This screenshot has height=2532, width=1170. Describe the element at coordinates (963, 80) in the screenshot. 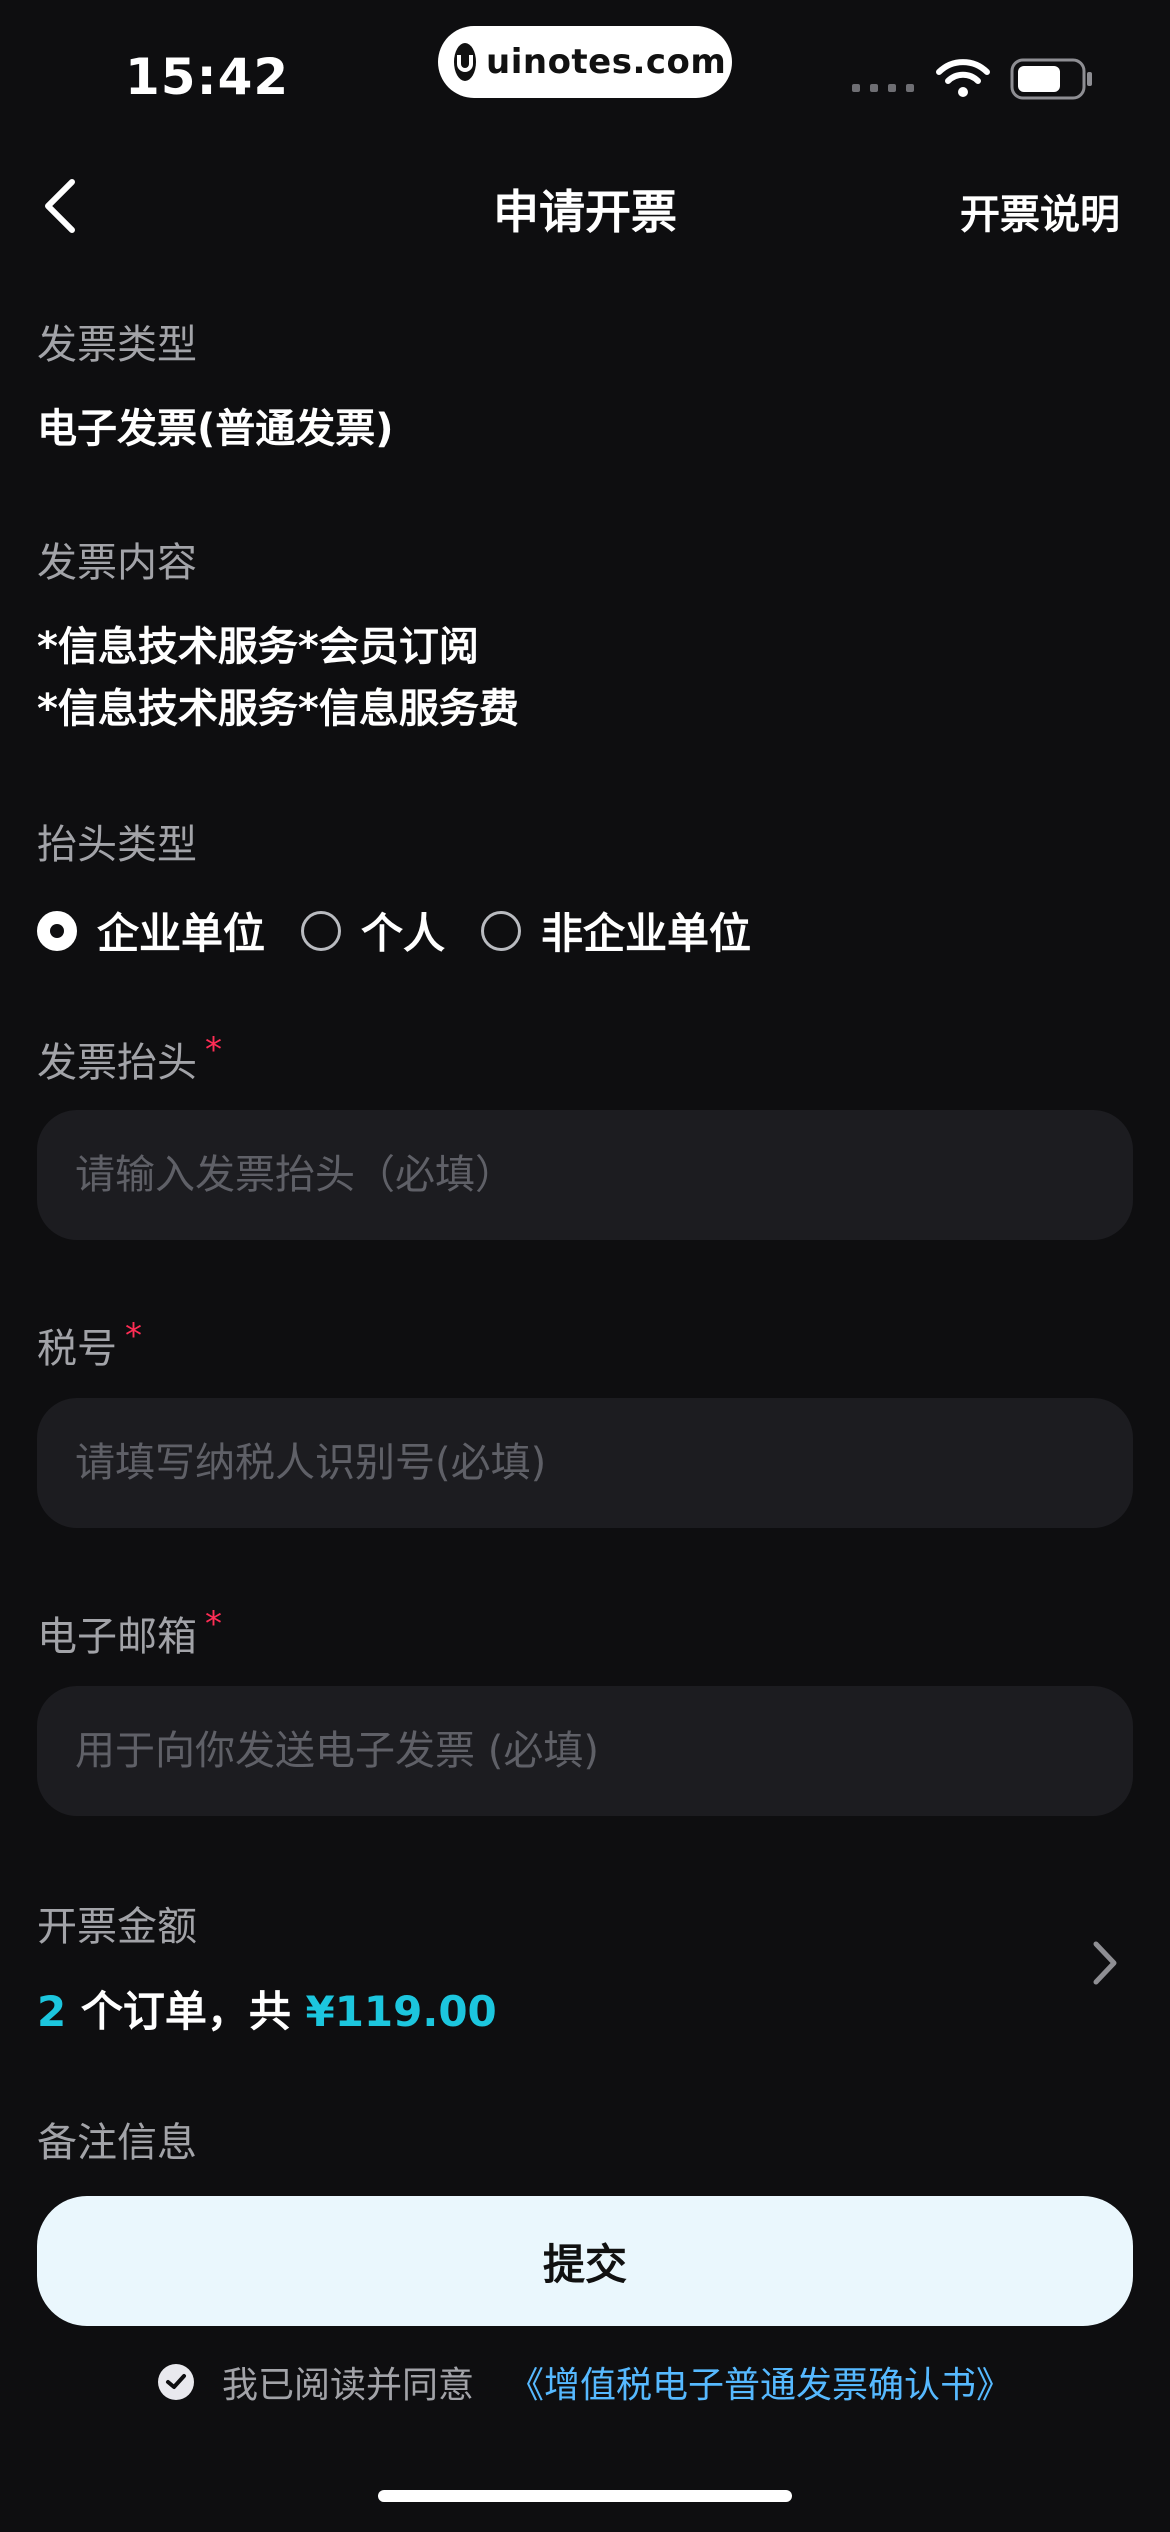

I see `wifi-icon` at that location.